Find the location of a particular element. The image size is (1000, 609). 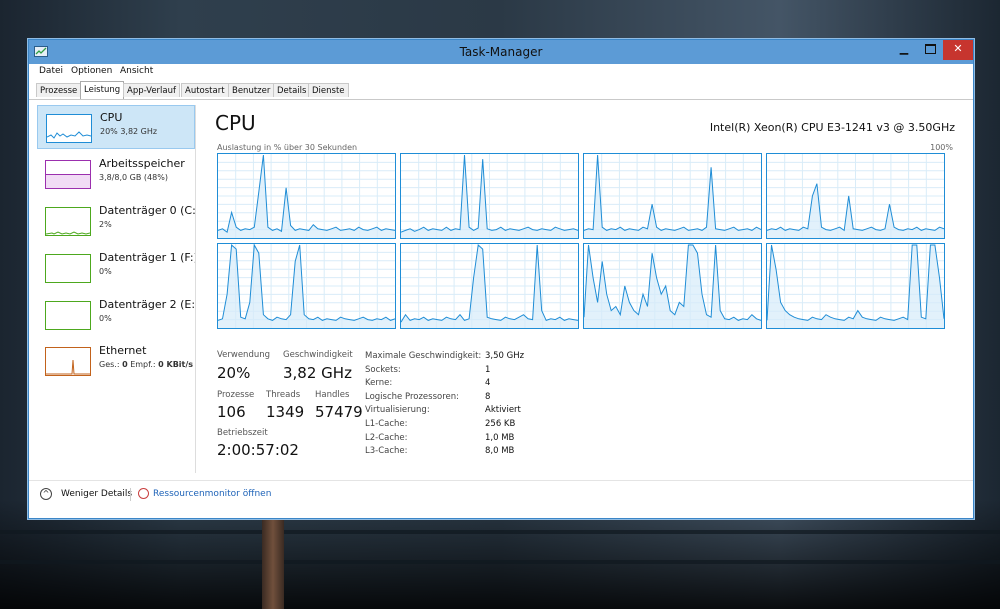

spec-value: Aktiviert is located at coordinates (503, 410).